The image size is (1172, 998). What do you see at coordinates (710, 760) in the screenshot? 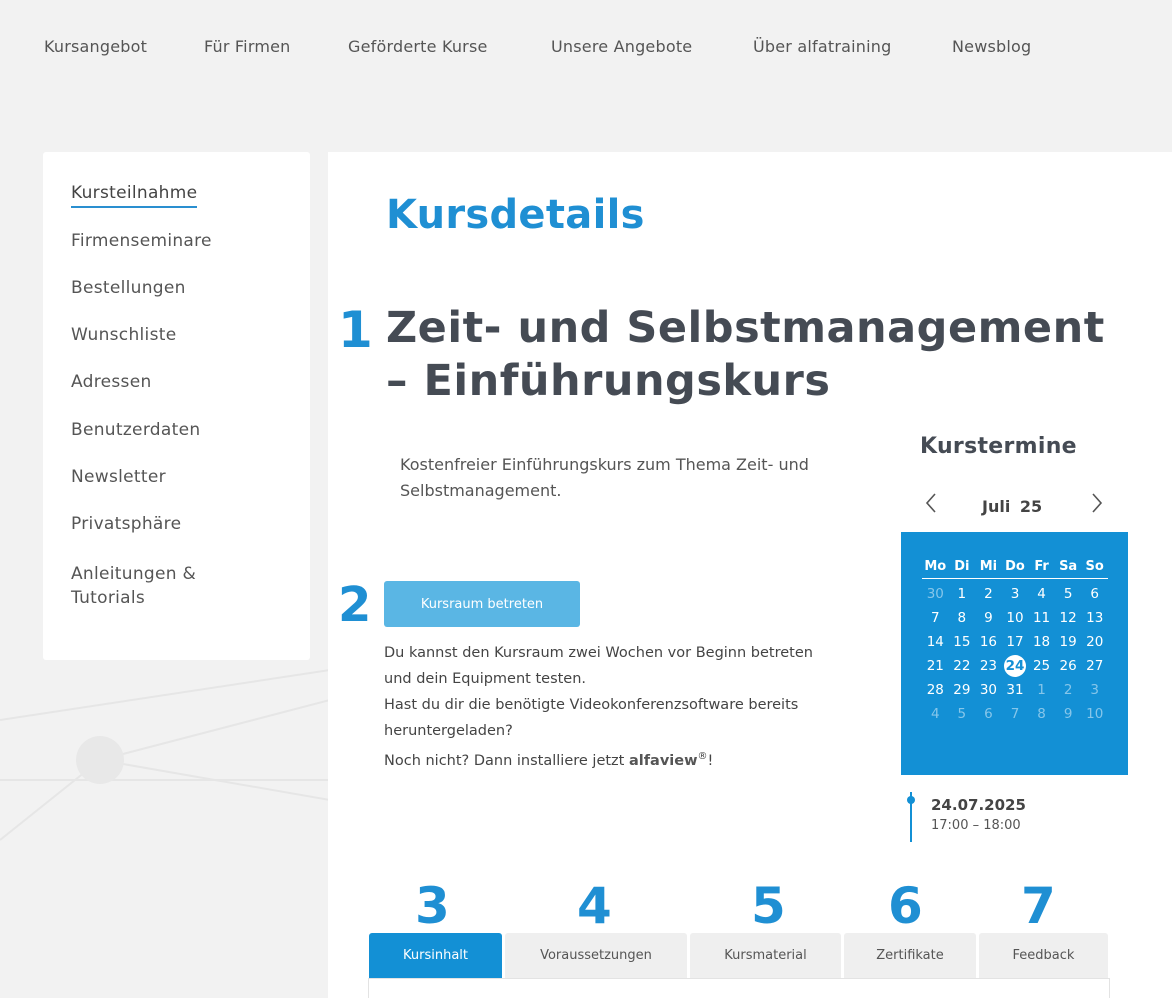
I see `info-line5-end: !` at bounding box center [710, 760].